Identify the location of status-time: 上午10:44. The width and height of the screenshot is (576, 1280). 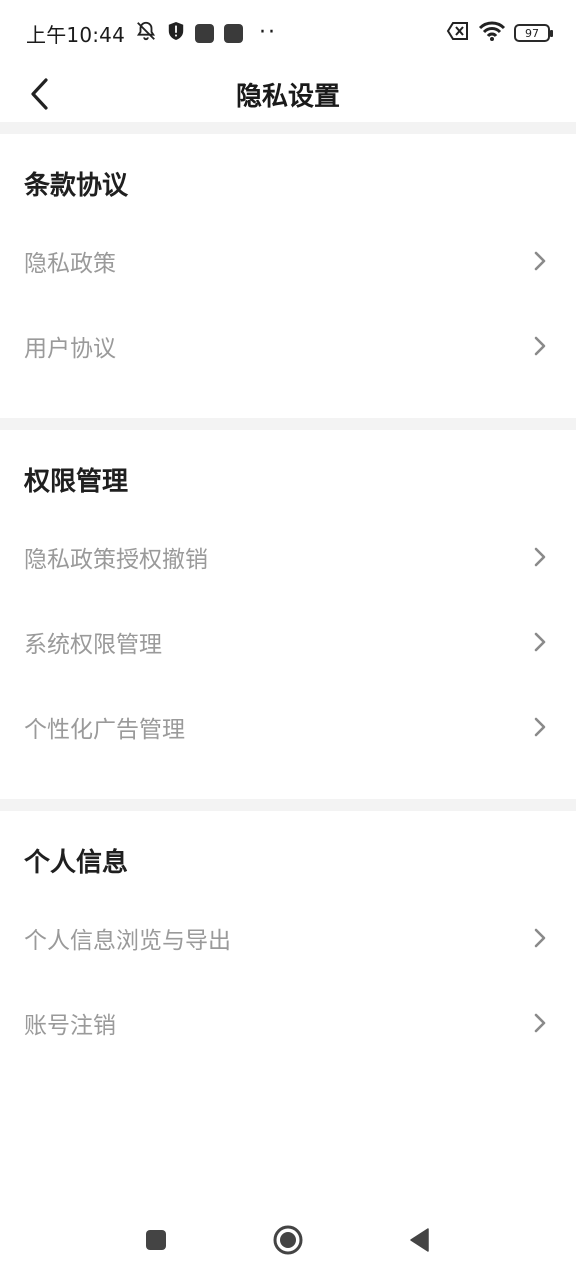
(76, 34).